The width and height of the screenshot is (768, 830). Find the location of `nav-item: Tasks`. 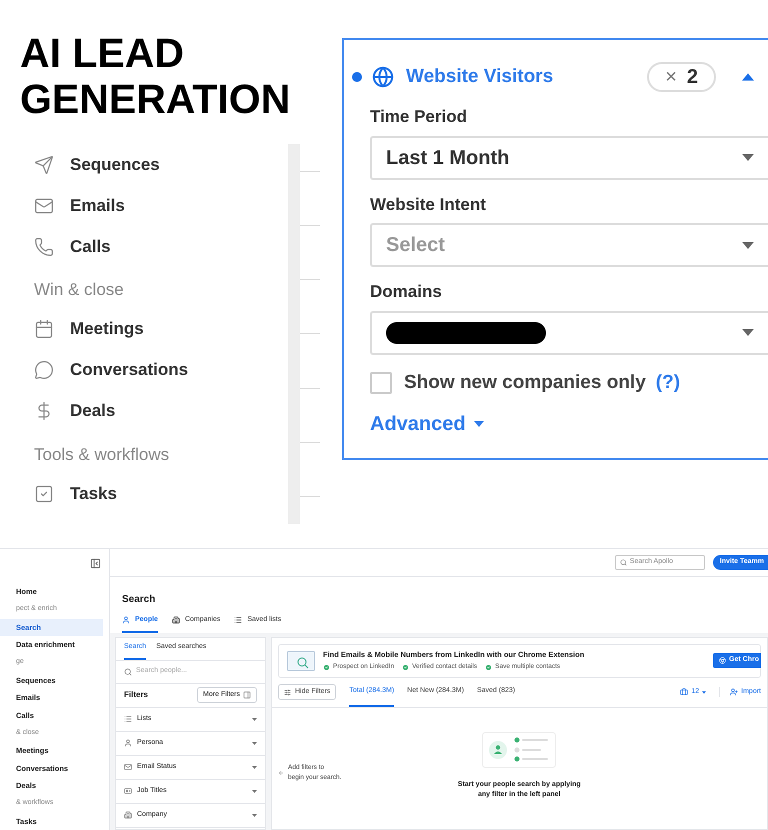

nav-item: Tasks is located at coordinates (93, 493).